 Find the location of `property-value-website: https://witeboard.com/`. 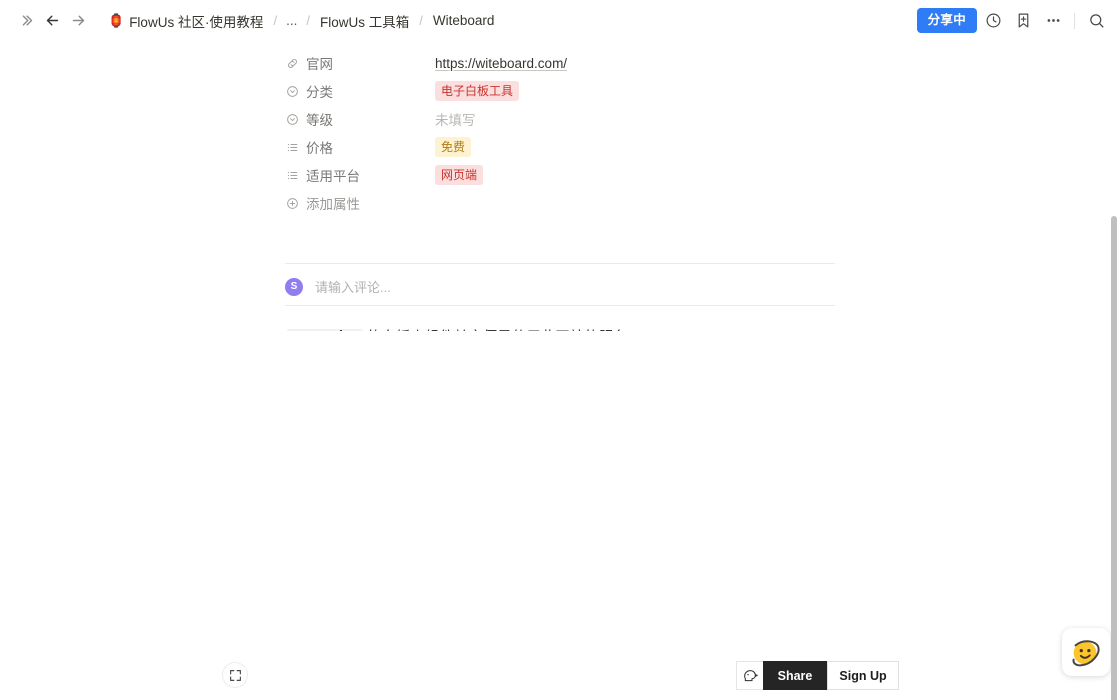

property-value-website: https://witeboard.com/ is located at coordinates (501, 63).